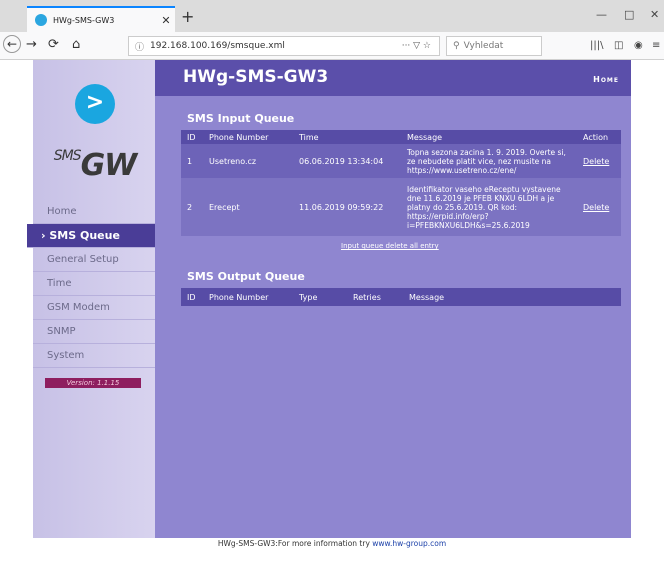  Describe the element at coordinates (95, 104) in the screenshot. I see `logo-icon: >` at that location.